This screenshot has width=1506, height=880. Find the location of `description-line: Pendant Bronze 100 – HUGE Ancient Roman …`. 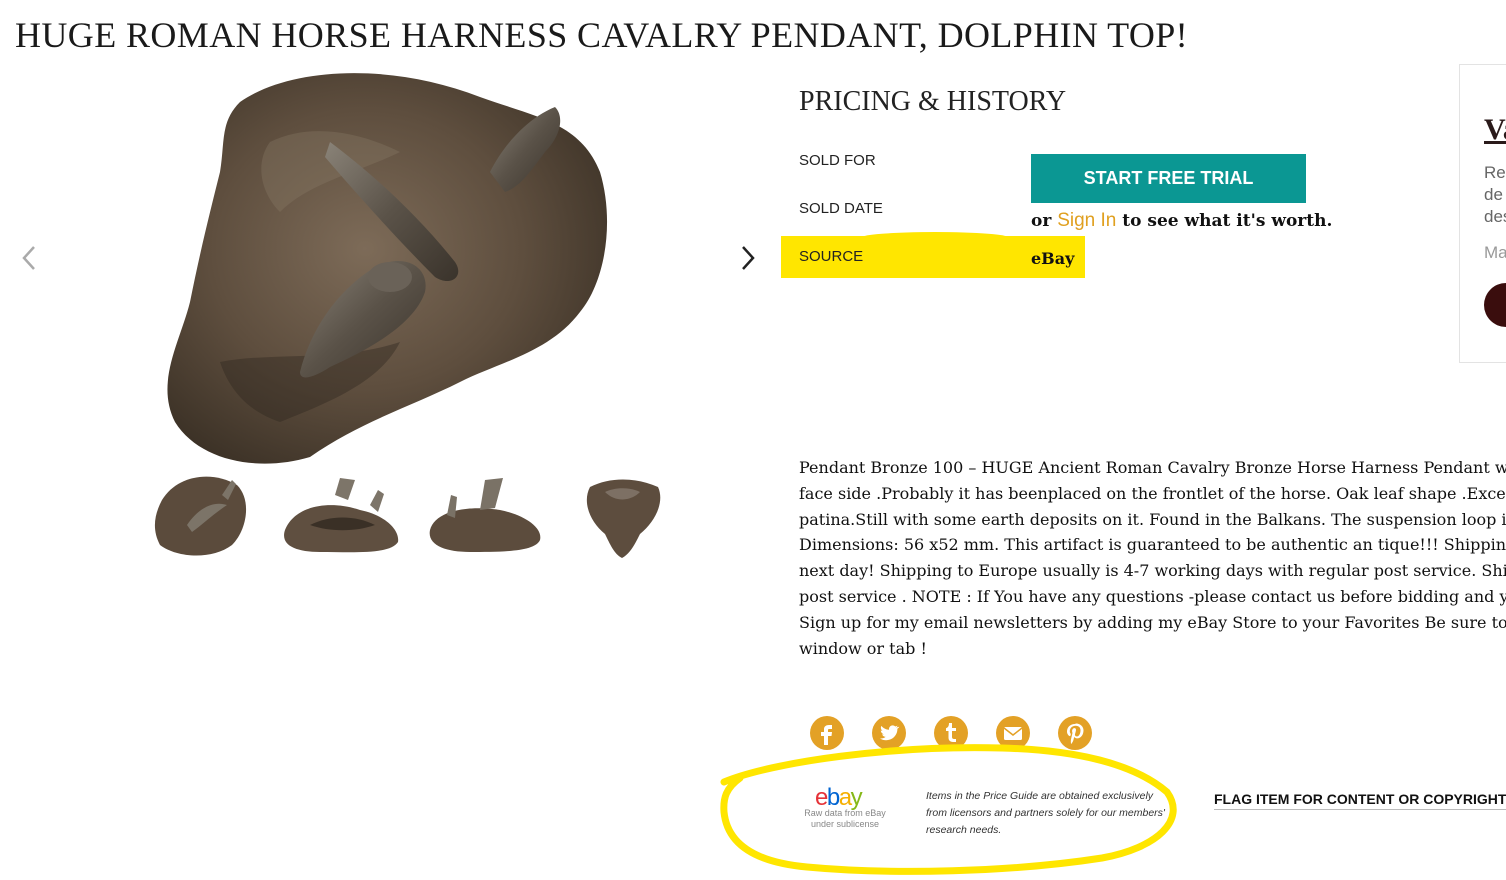

description-line: Pendant Bronze 100 – HUGE Ancient Roman … is located at coordinates (1152, 467).